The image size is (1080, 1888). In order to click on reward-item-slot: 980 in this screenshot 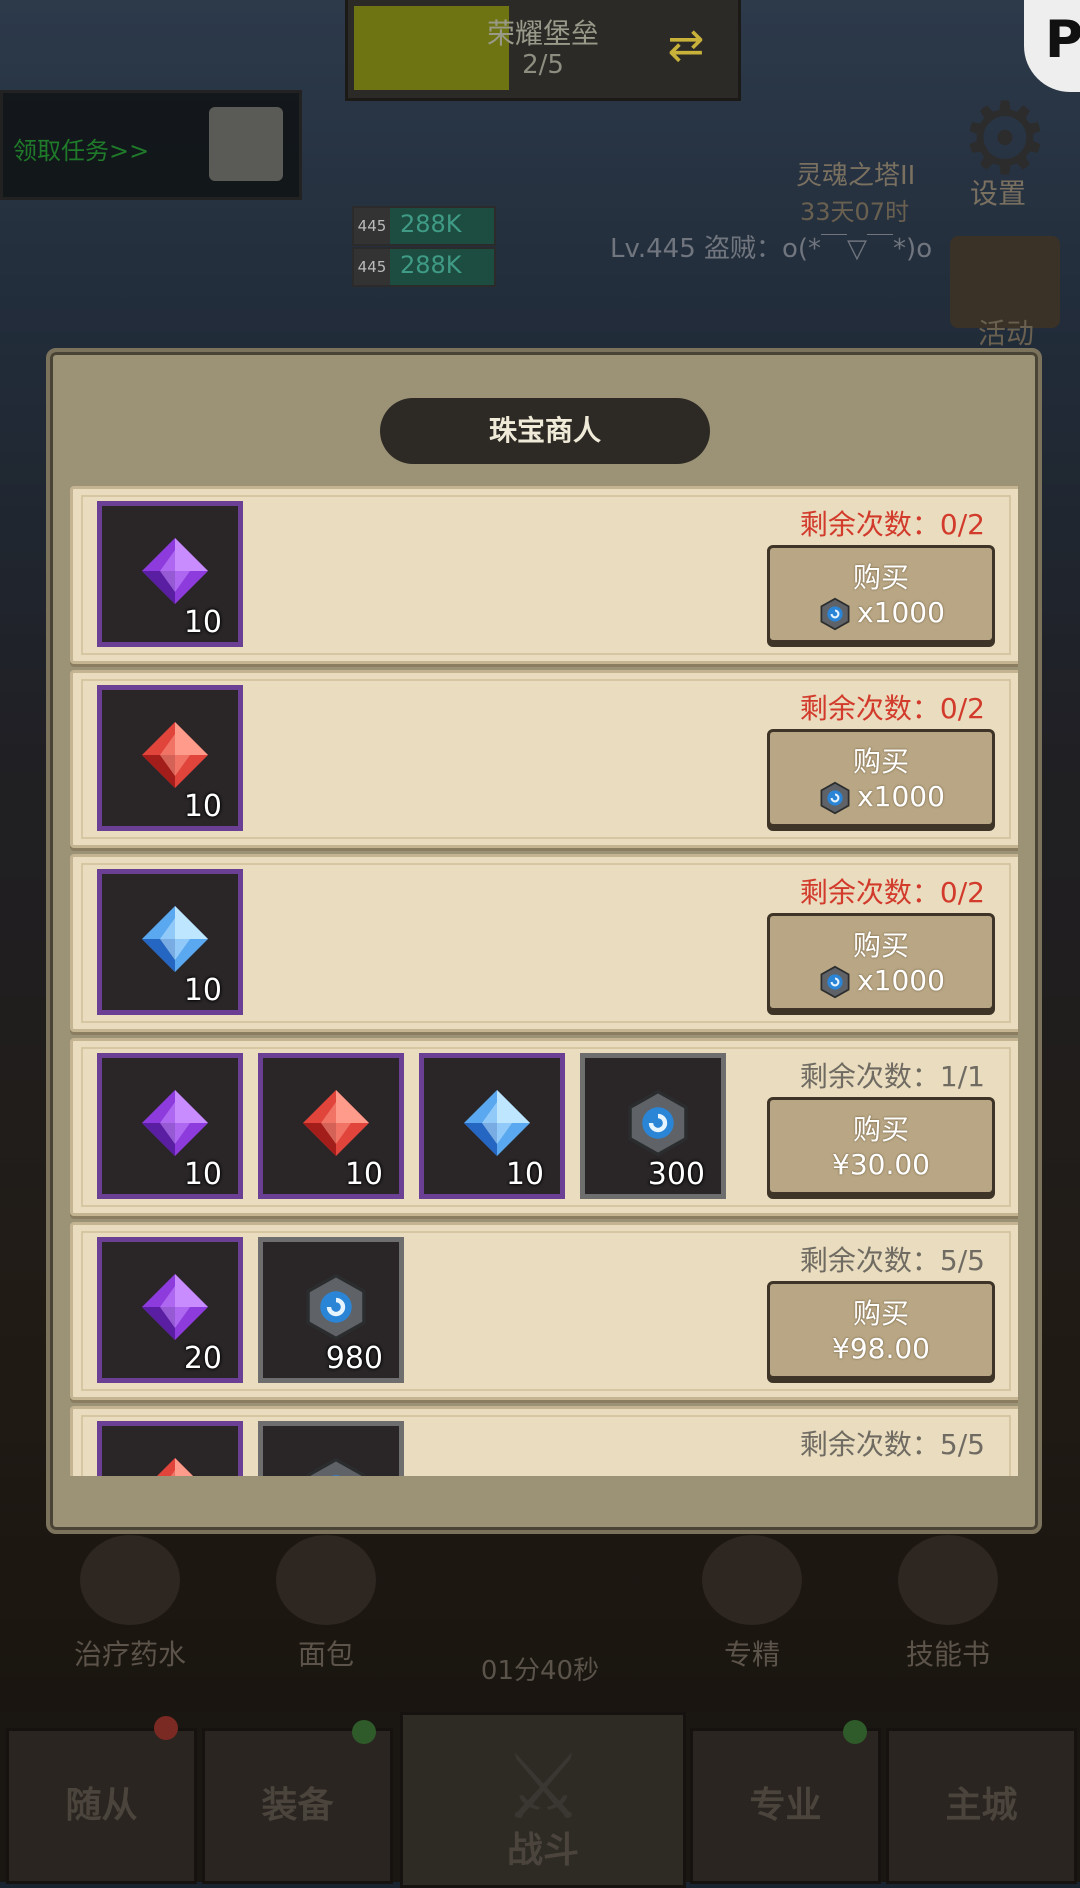, I will do `click(331, 1310)`.